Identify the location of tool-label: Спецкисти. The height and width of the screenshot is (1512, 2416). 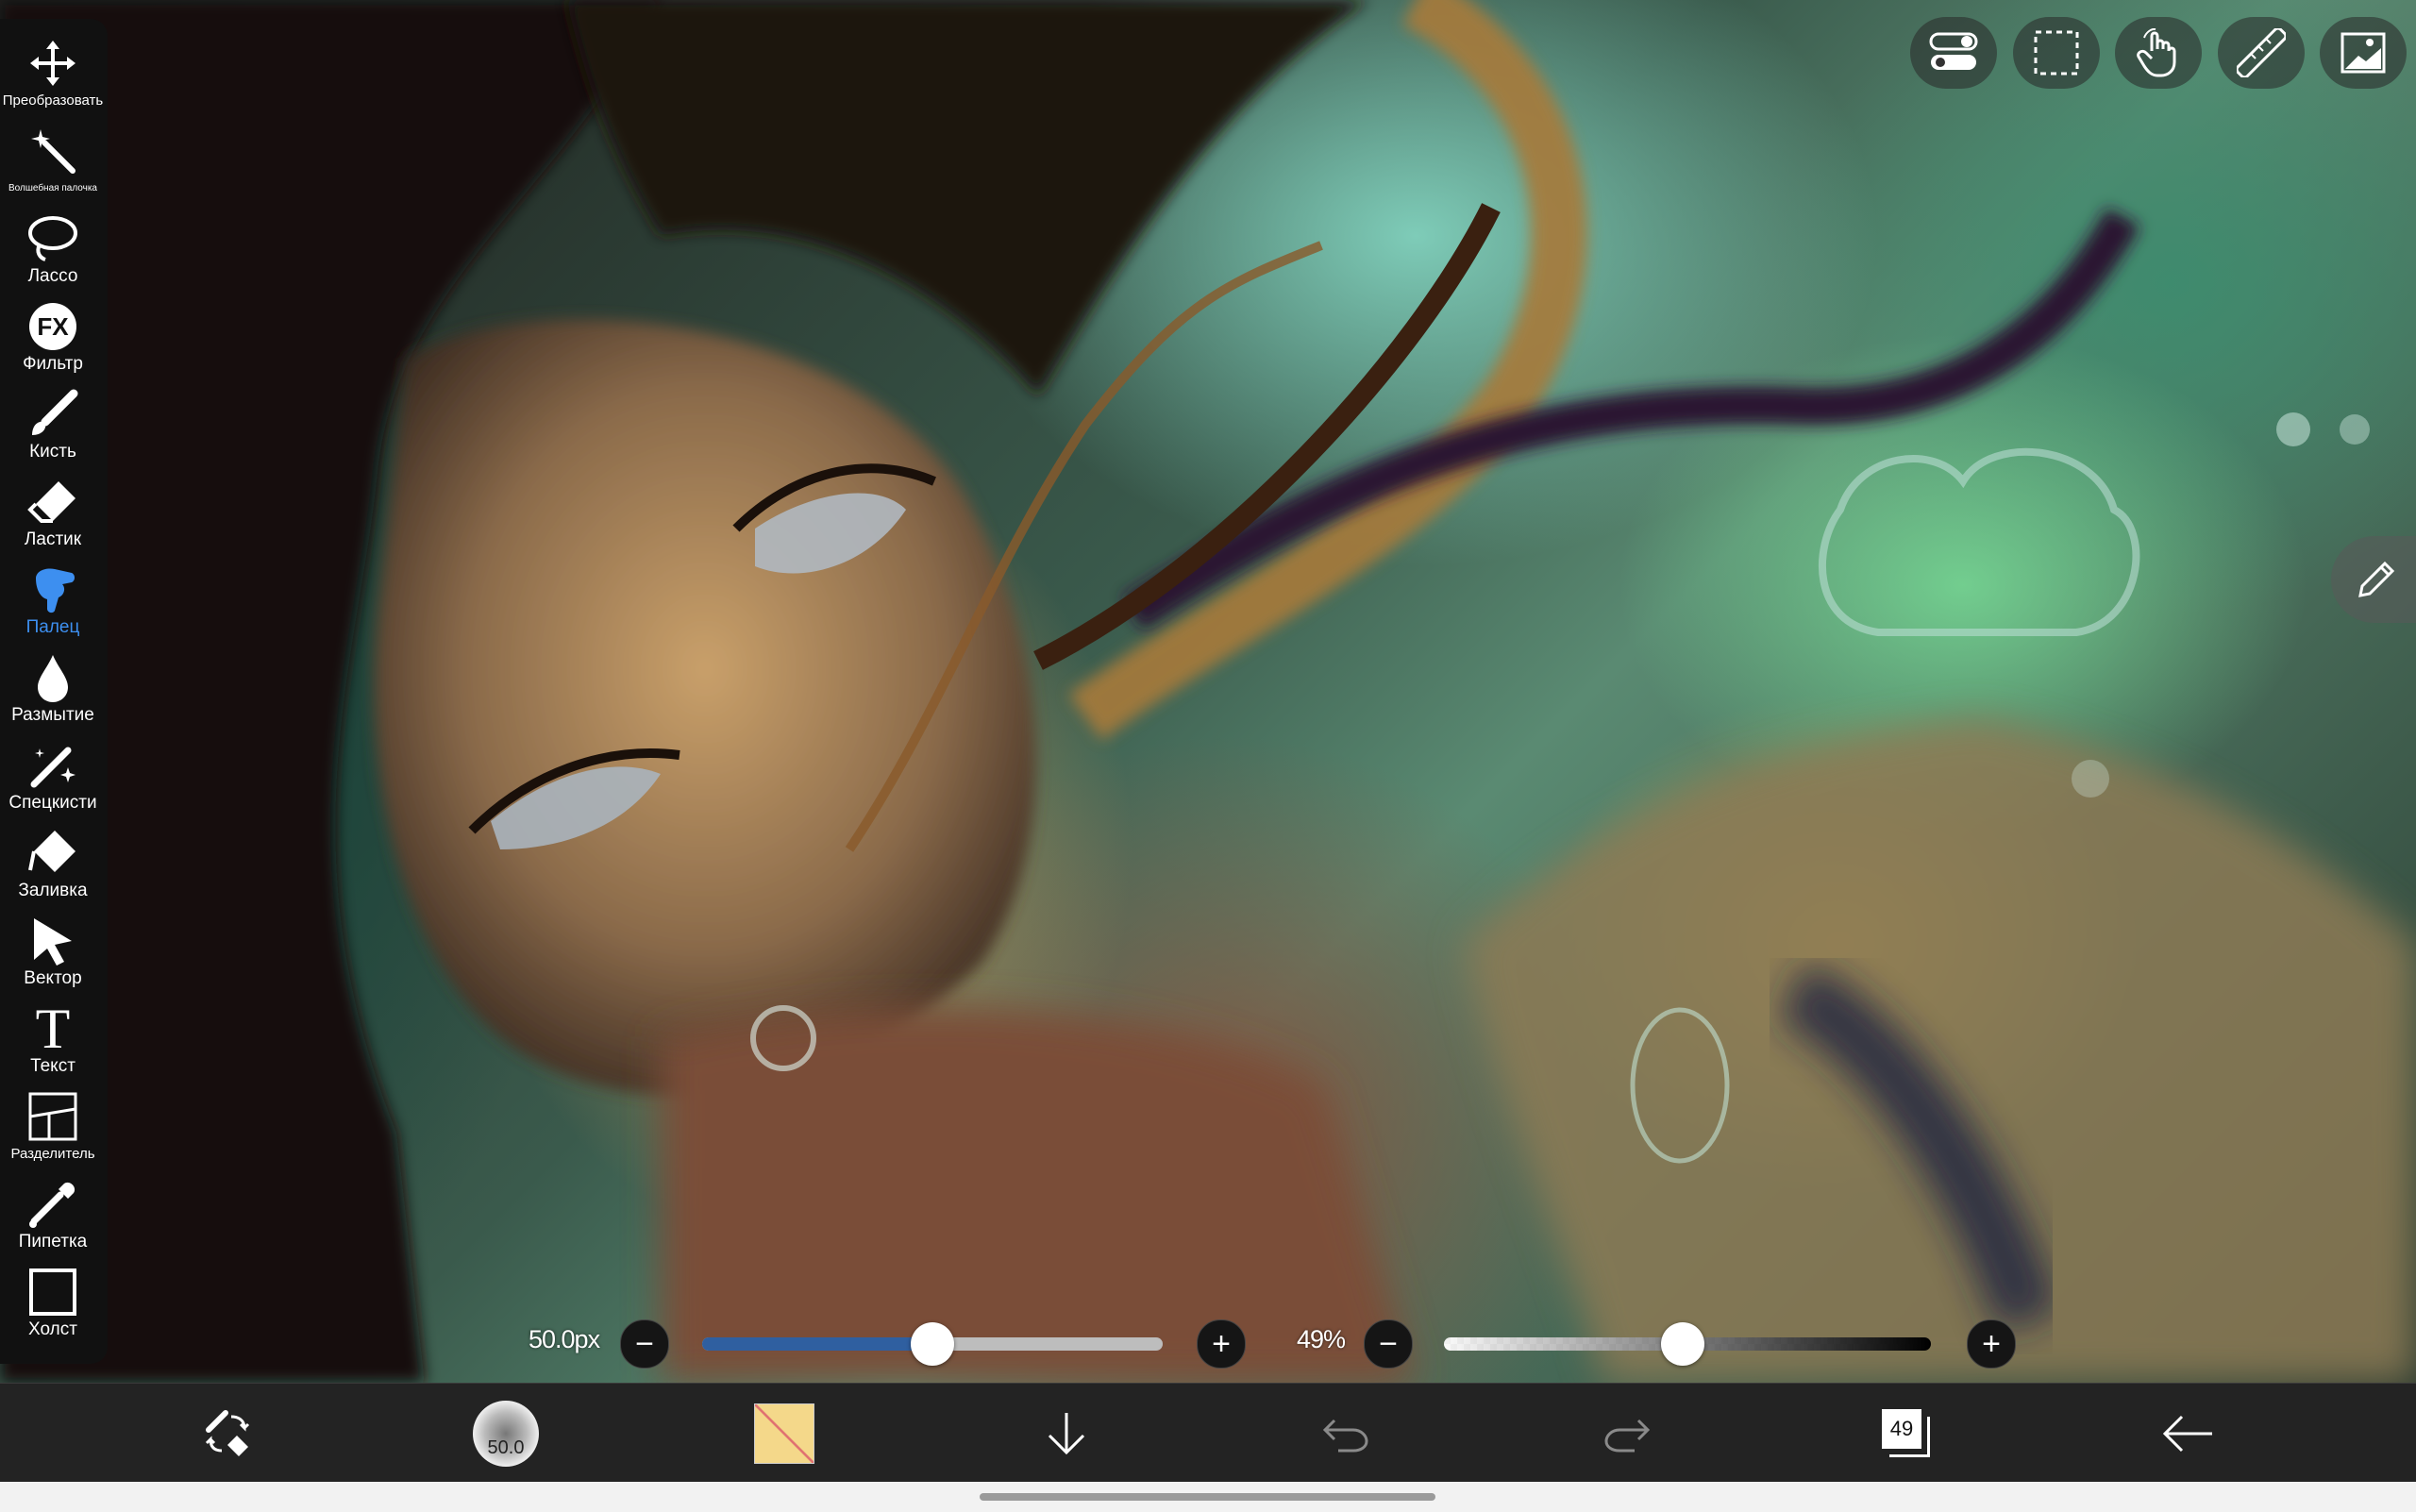
(52, 803).